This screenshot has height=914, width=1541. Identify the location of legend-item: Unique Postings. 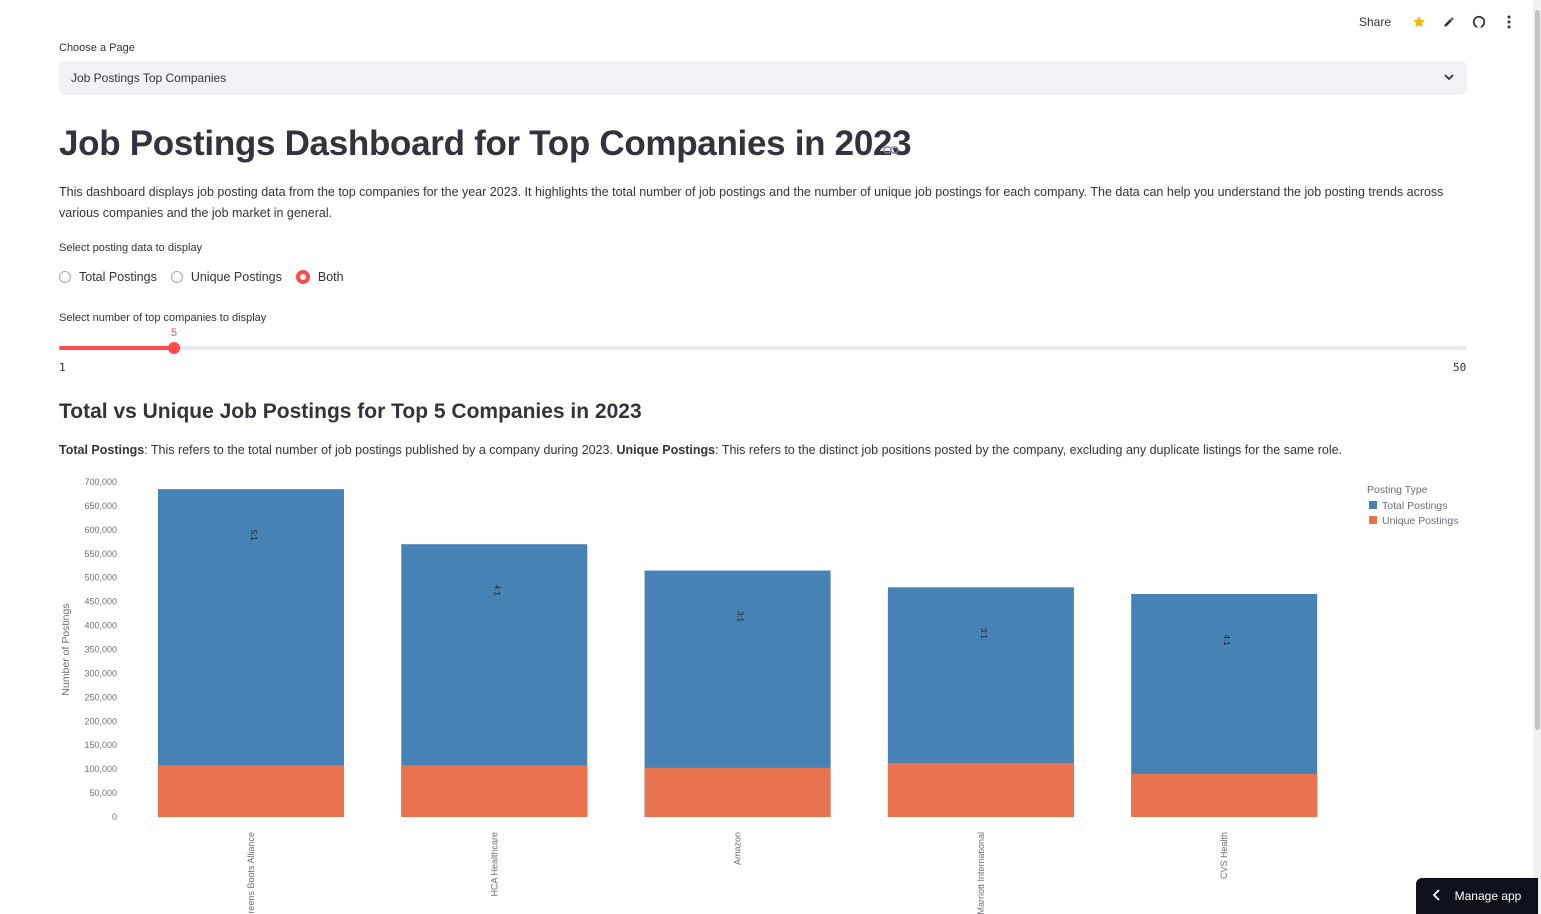
(1420, 521).